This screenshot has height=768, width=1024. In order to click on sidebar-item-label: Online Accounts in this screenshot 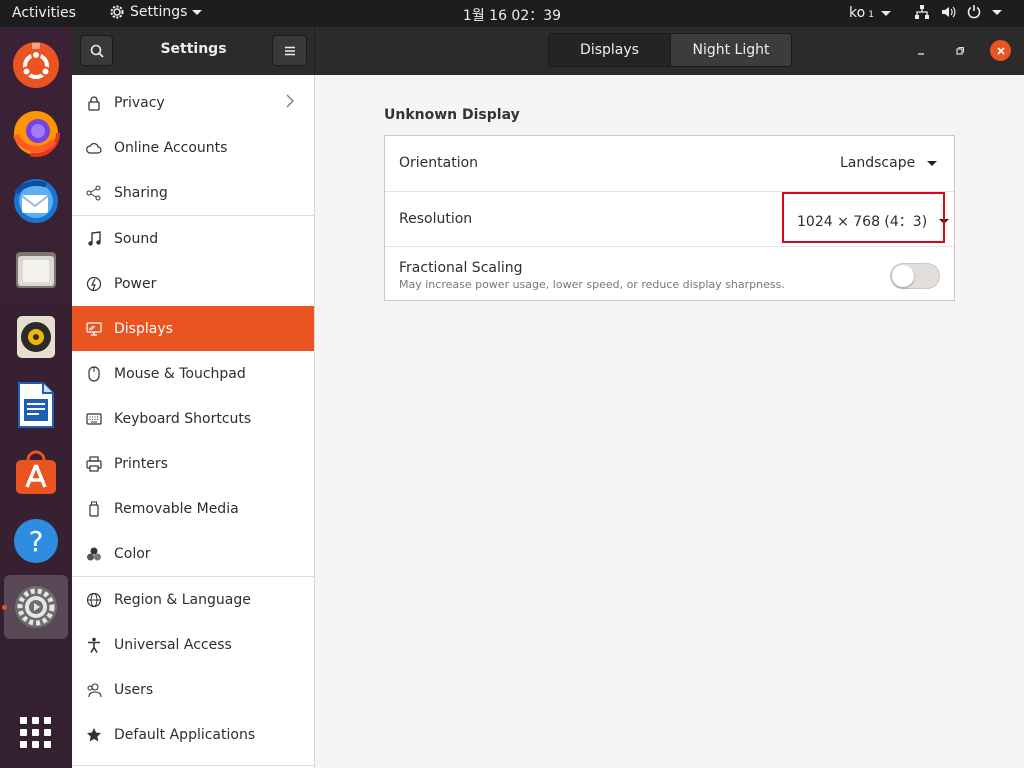, I will do `click(171, 147)`.